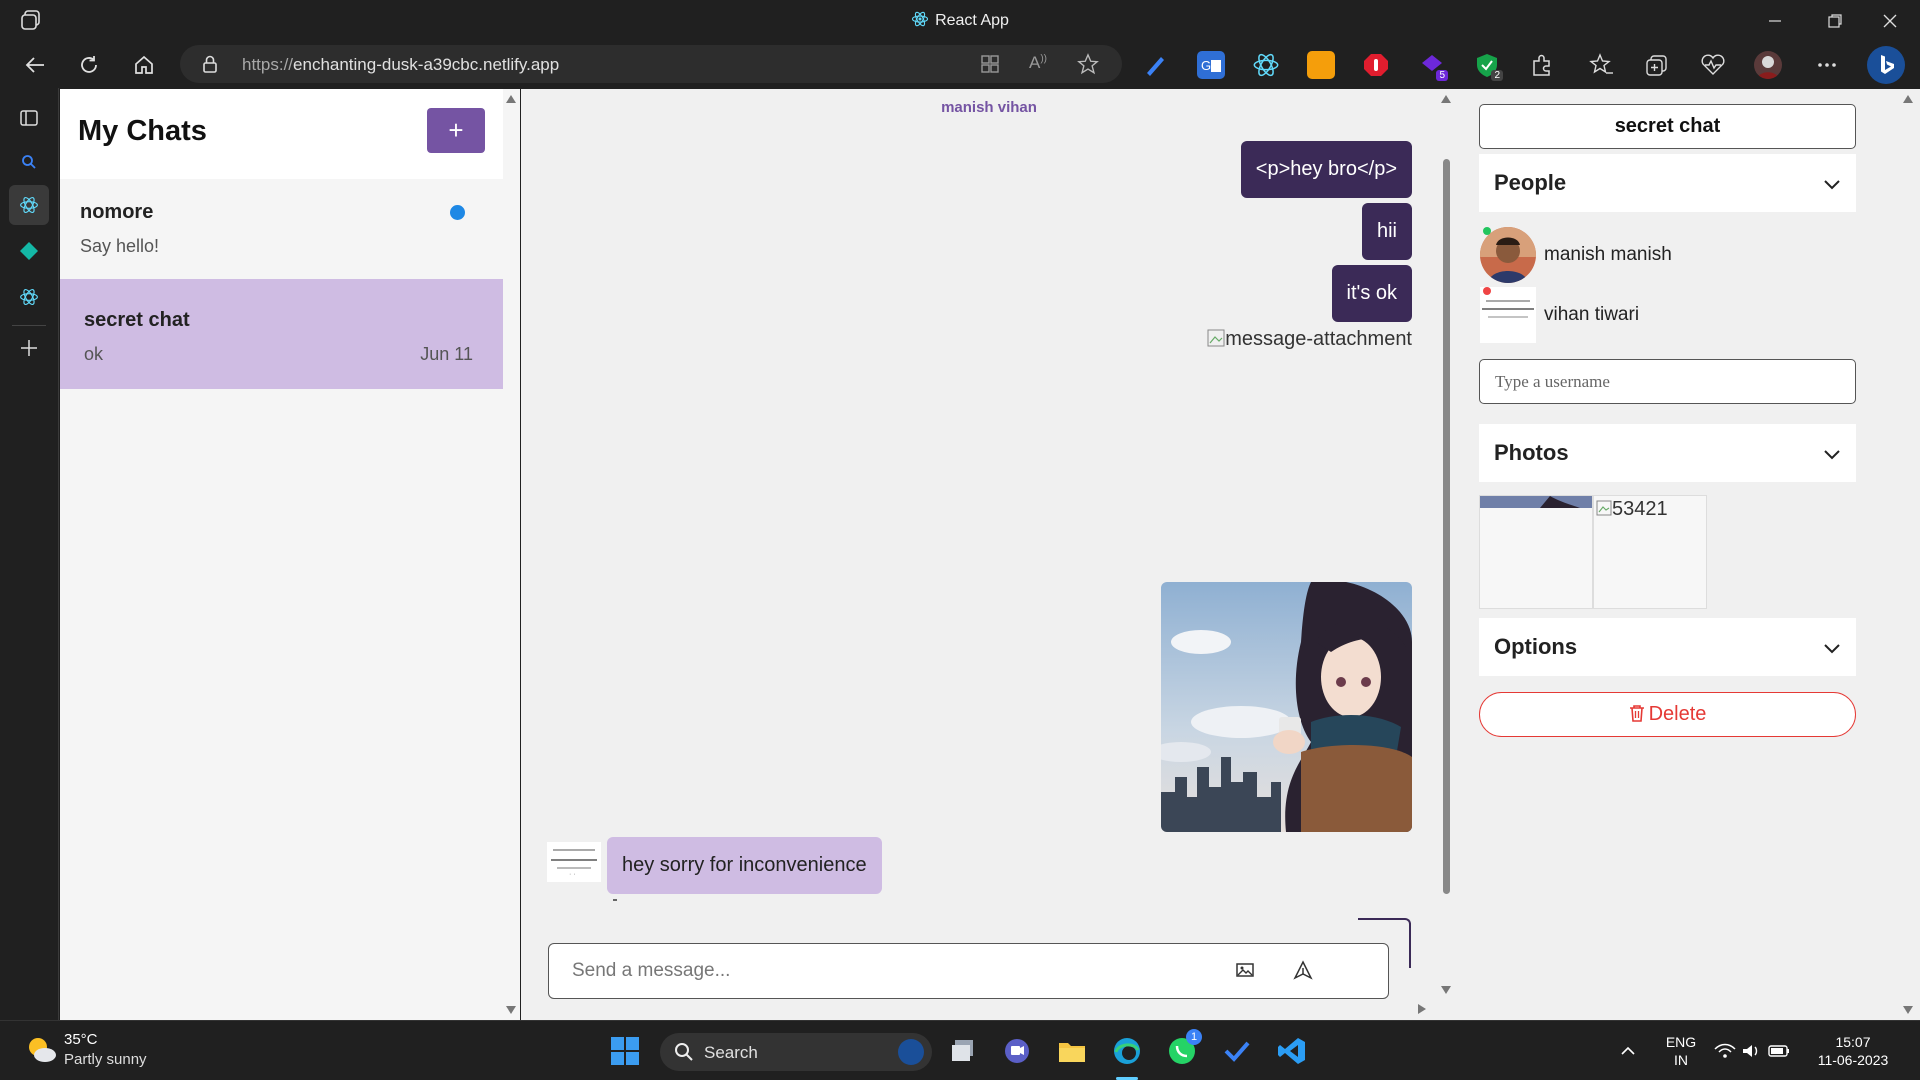 This screenshot has width=1920, height=1080. Describe the element at coordinates (1318, 339) in the screenshot. I see `broken-attachment-alt-text: message-attachment` at that location.